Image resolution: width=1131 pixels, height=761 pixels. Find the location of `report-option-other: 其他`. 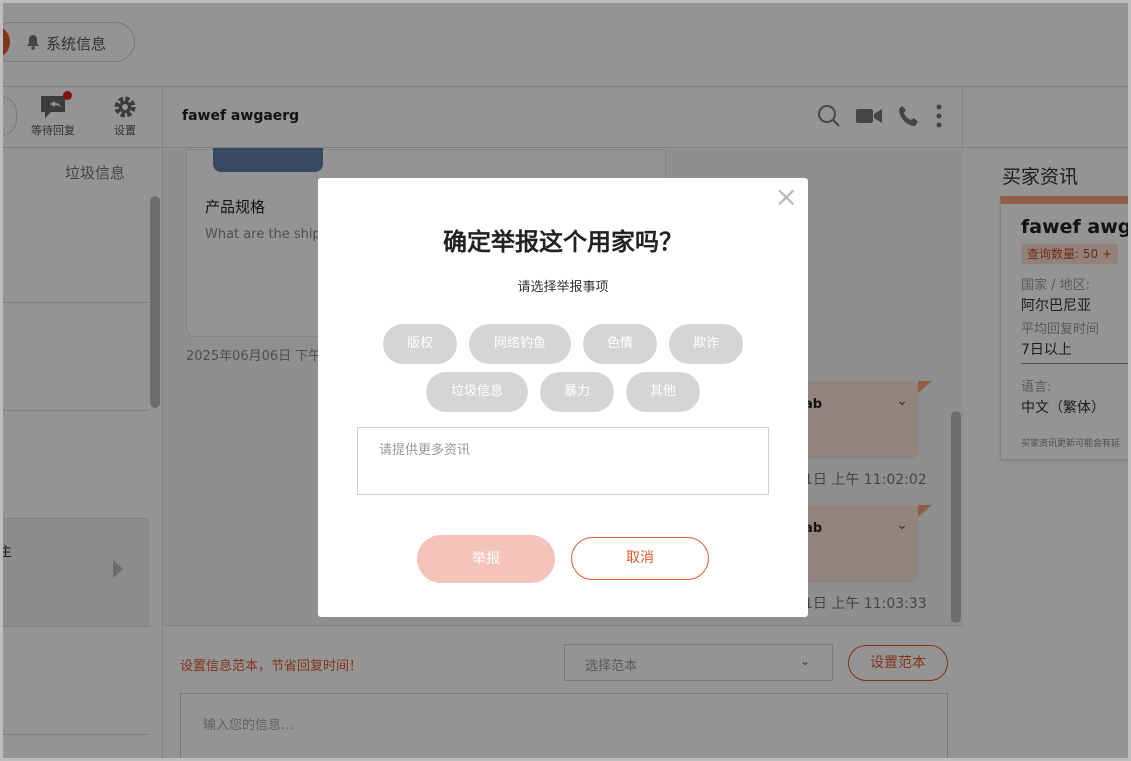

report-option-other: 其他 is located at coordinates (663, 392).